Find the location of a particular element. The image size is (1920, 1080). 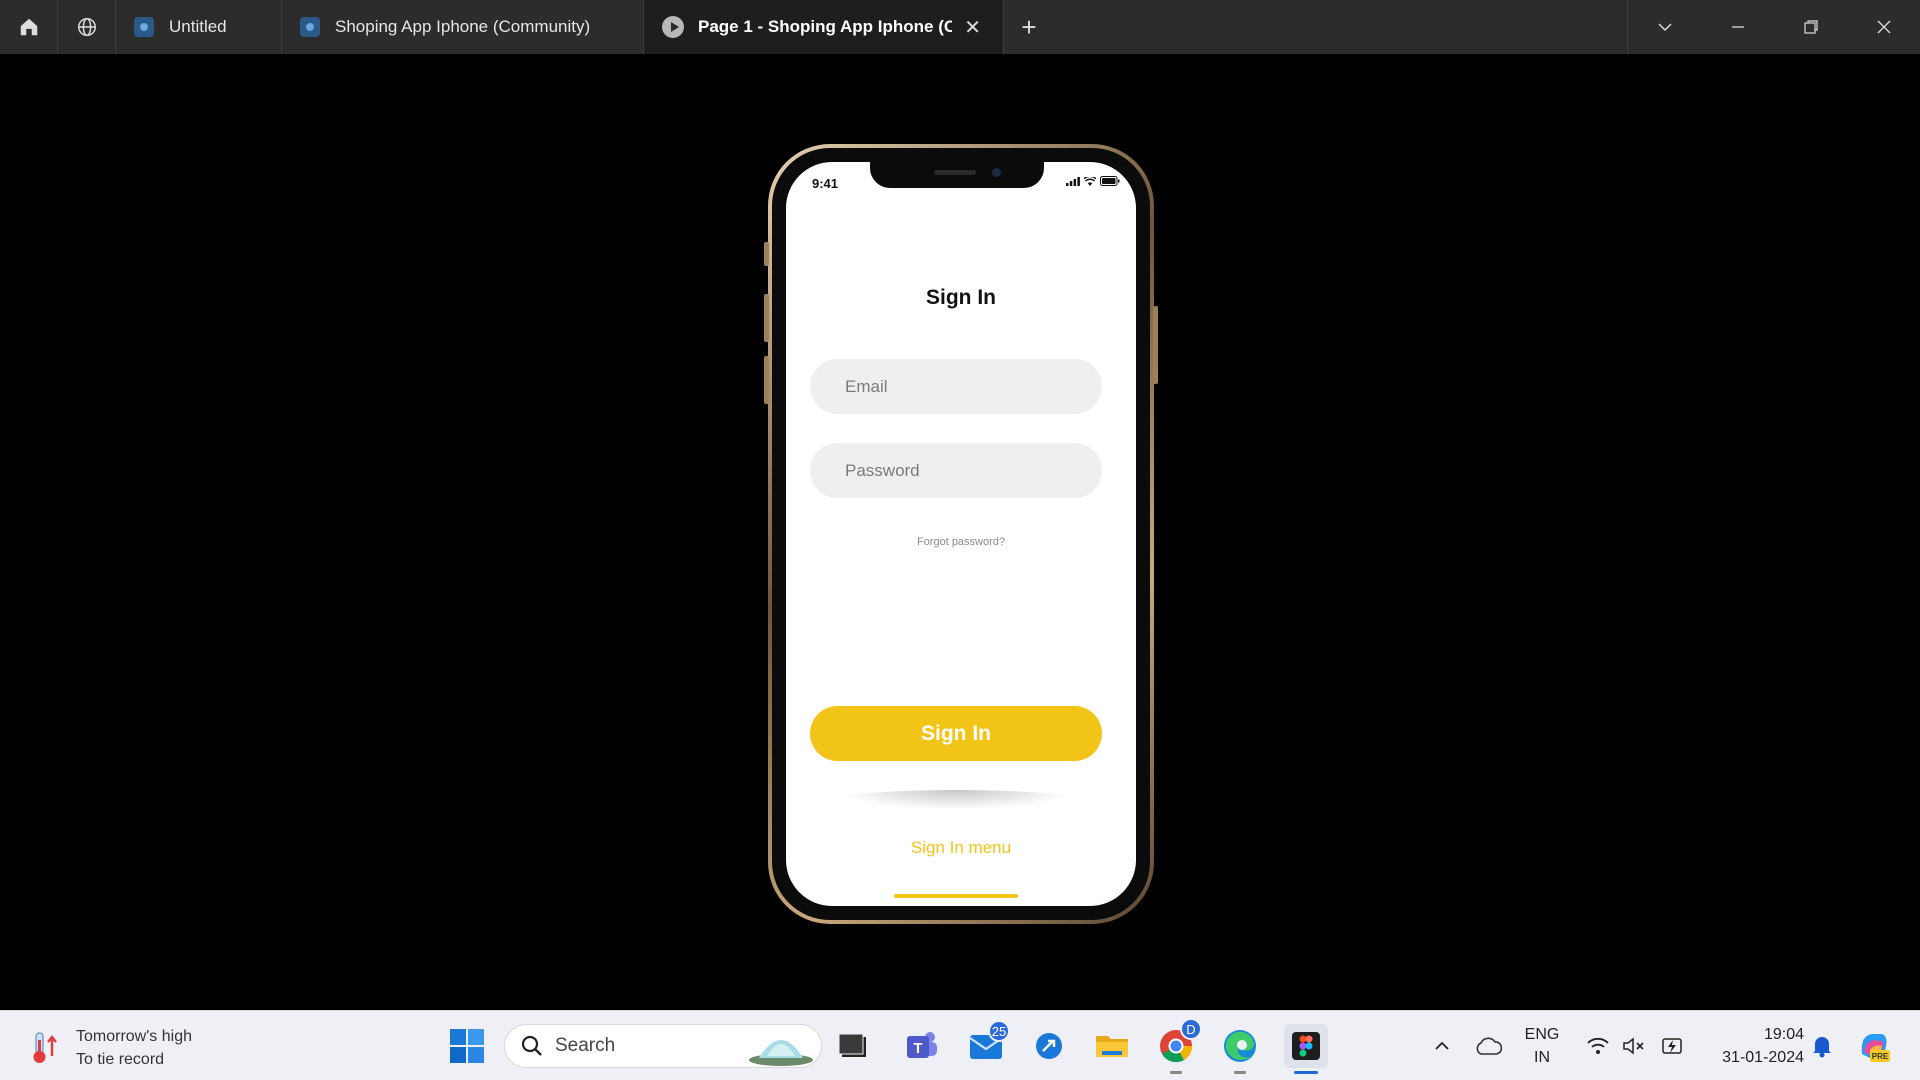

copilot-button: PRE is located at coordinates (1874, 1046).